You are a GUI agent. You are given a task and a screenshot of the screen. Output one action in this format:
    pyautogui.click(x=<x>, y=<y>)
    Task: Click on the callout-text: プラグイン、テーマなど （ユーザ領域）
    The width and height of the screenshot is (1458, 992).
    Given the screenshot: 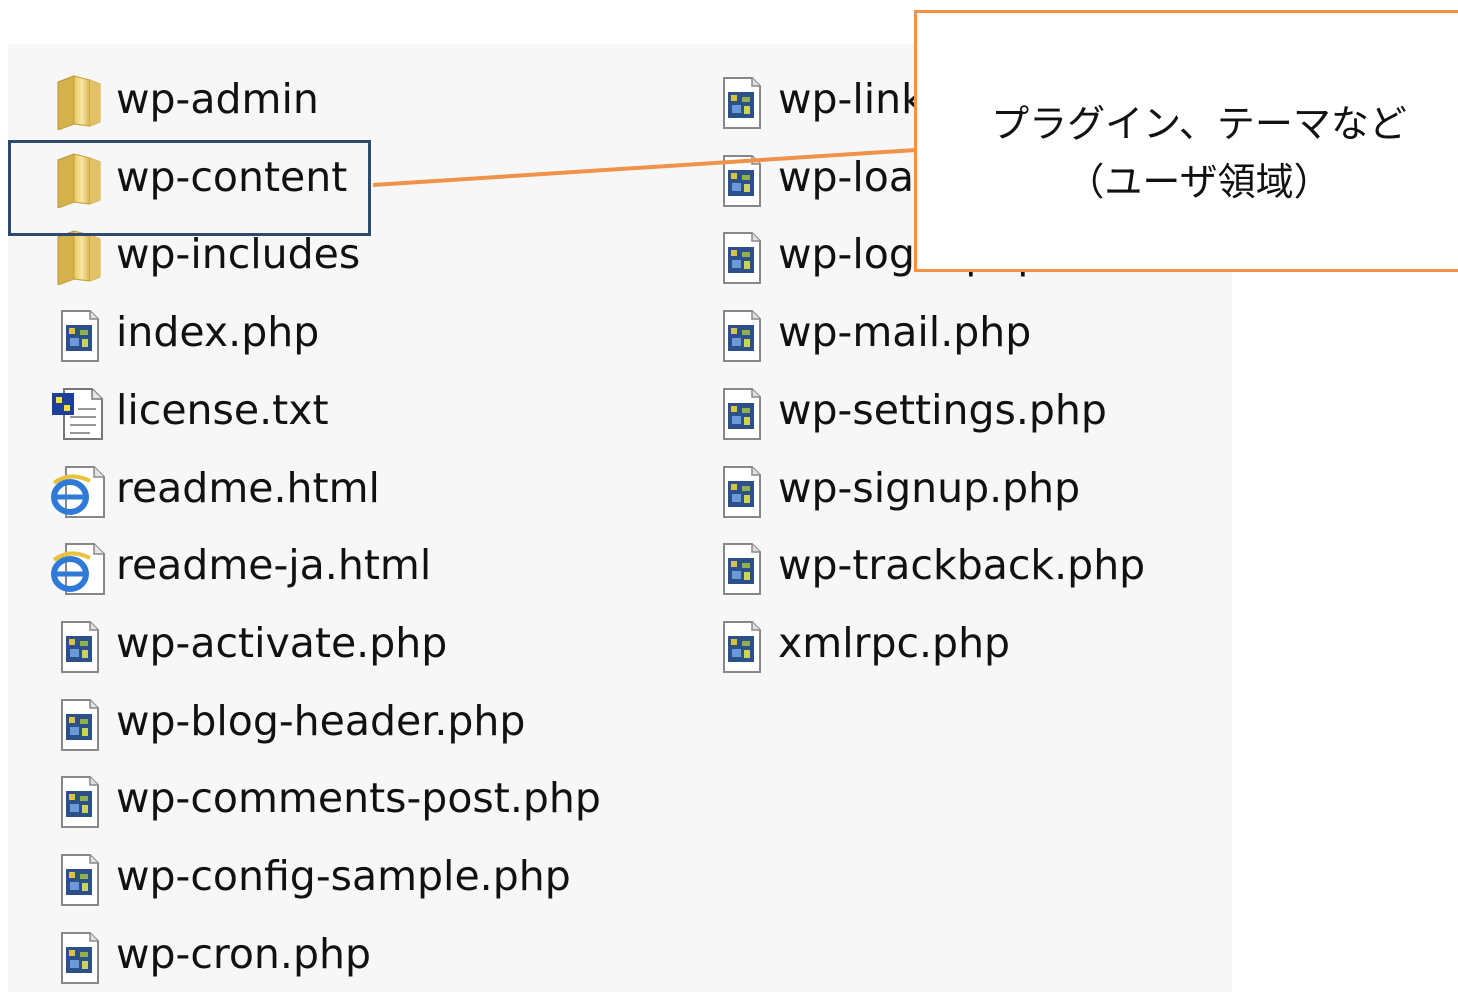 What is the action you would take?
    pyautogui.click(x=1187, y=153)
    